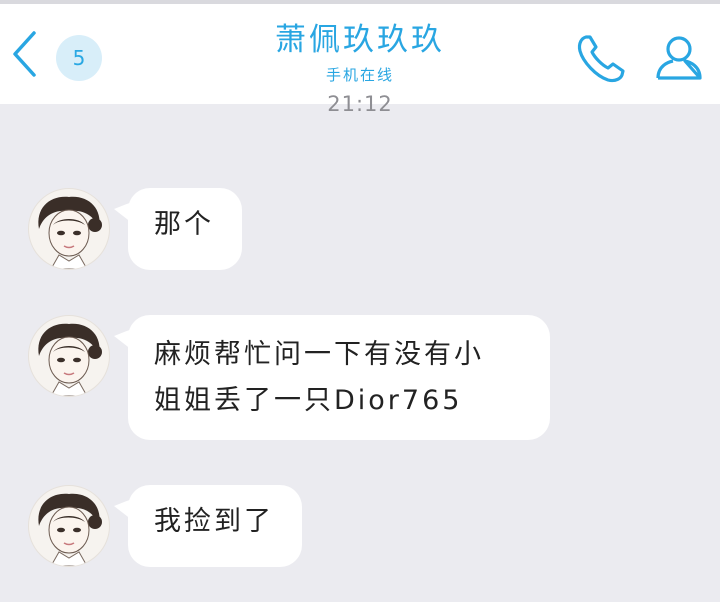 Image resolution: width=720 pixels, height=602 pixels. Describe the element at coordinates (319, 354) in the screenshot. I see `message-text-line: 麻烦帮忙问一下有没有小` at that location.